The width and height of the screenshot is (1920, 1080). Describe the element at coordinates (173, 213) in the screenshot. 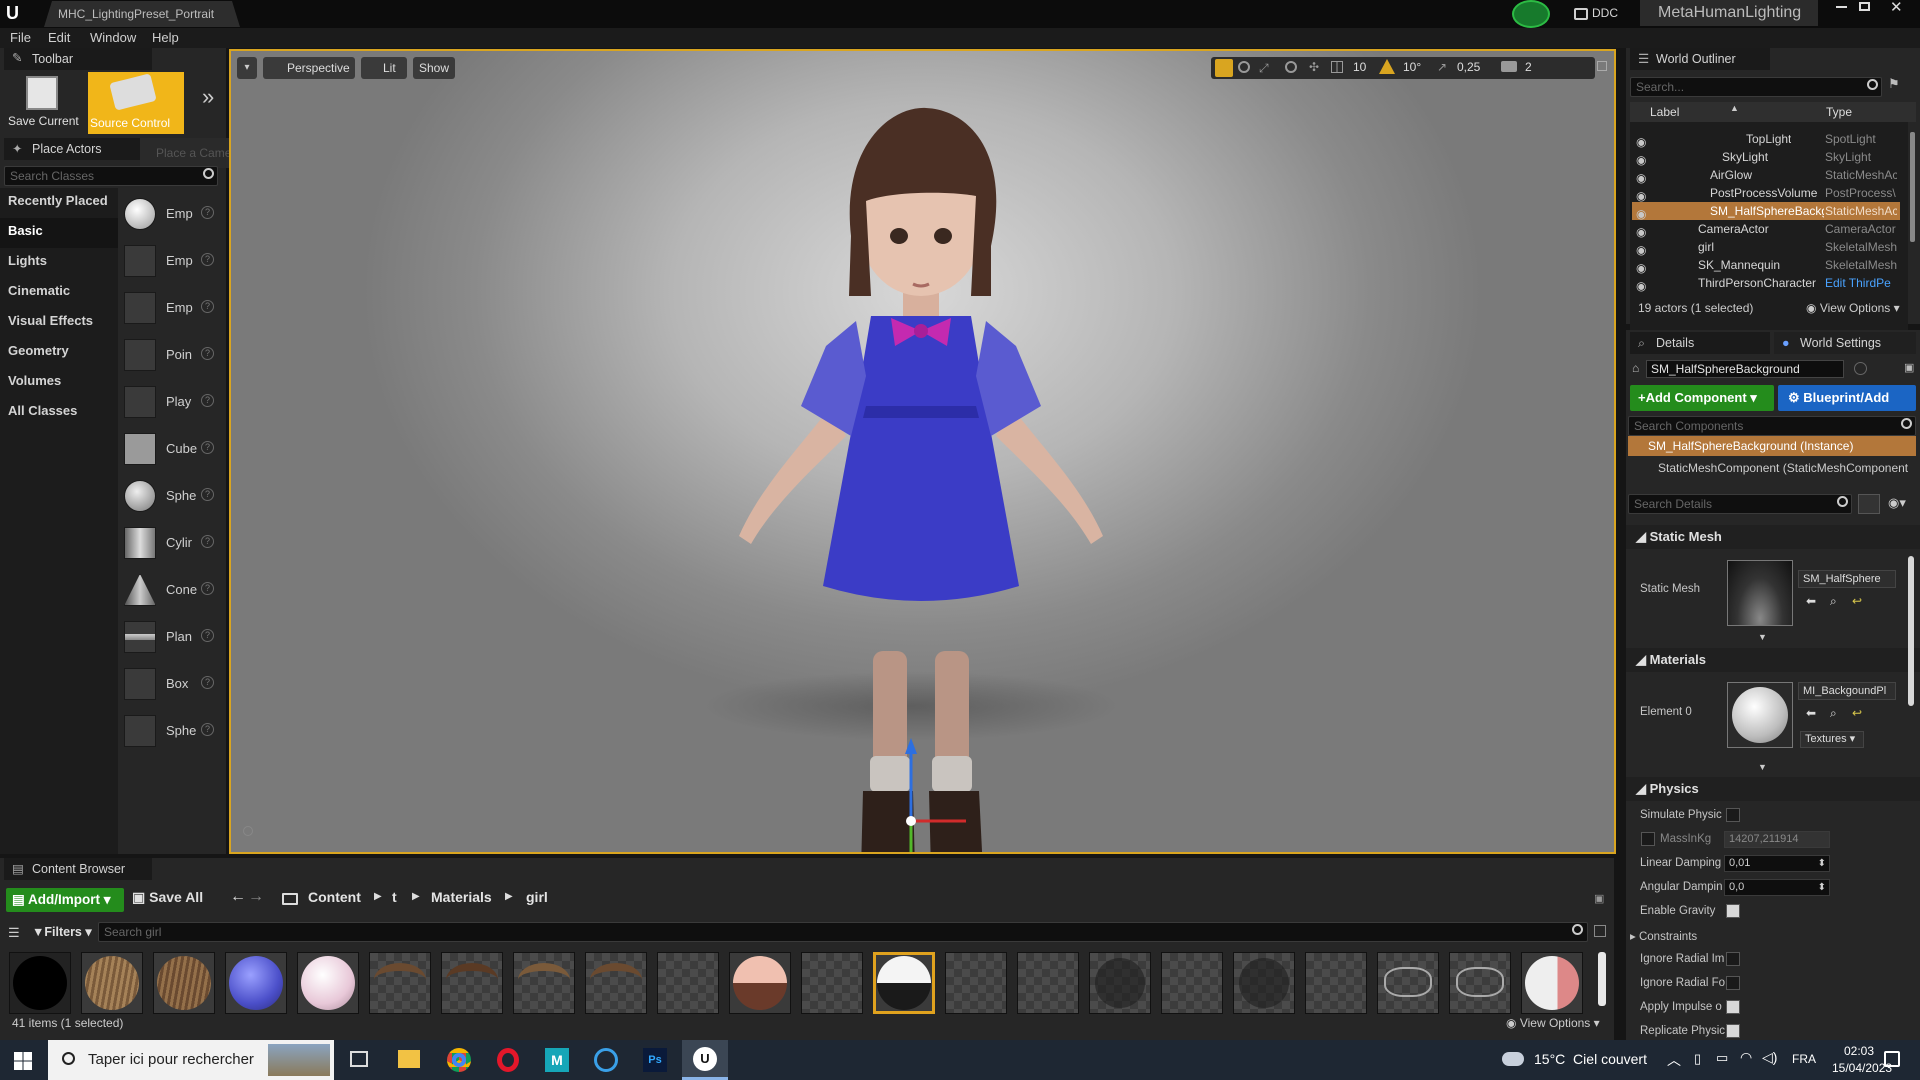

I see `actor-item: Emp?` at that location.